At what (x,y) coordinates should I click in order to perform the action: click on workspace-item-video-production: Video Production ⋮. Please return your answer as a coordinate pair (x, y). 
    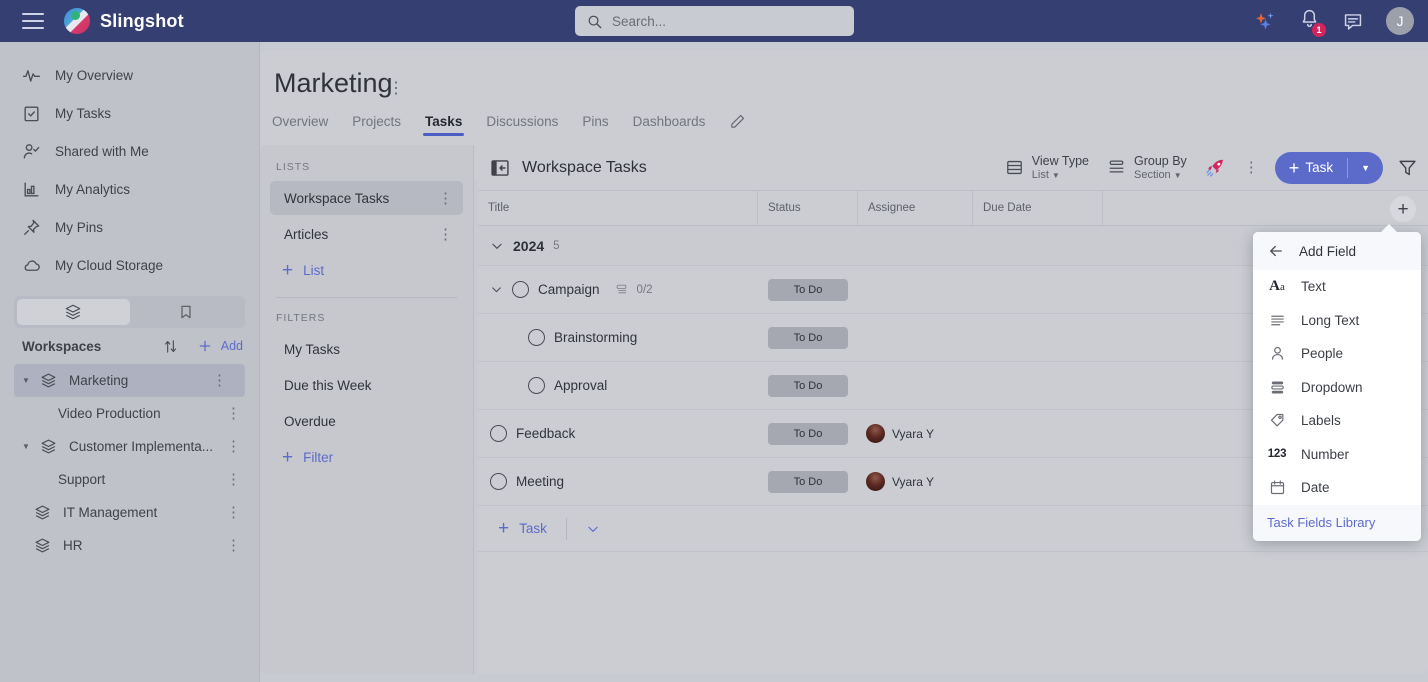
    Looking at the image, I should click on (129, 413).